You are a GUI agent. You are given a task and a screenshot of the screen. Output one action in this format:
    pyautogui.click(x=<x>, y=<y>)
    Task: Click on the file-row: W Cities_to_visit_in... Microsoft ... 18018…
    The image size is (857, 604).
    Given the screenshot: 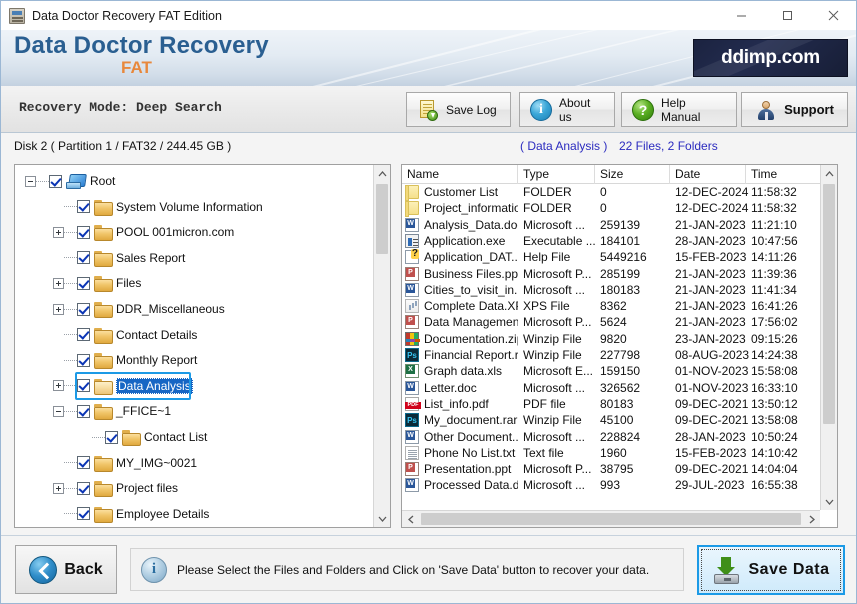 What is the action you would take?
    pyautogui.click(x=611, y=290)
    